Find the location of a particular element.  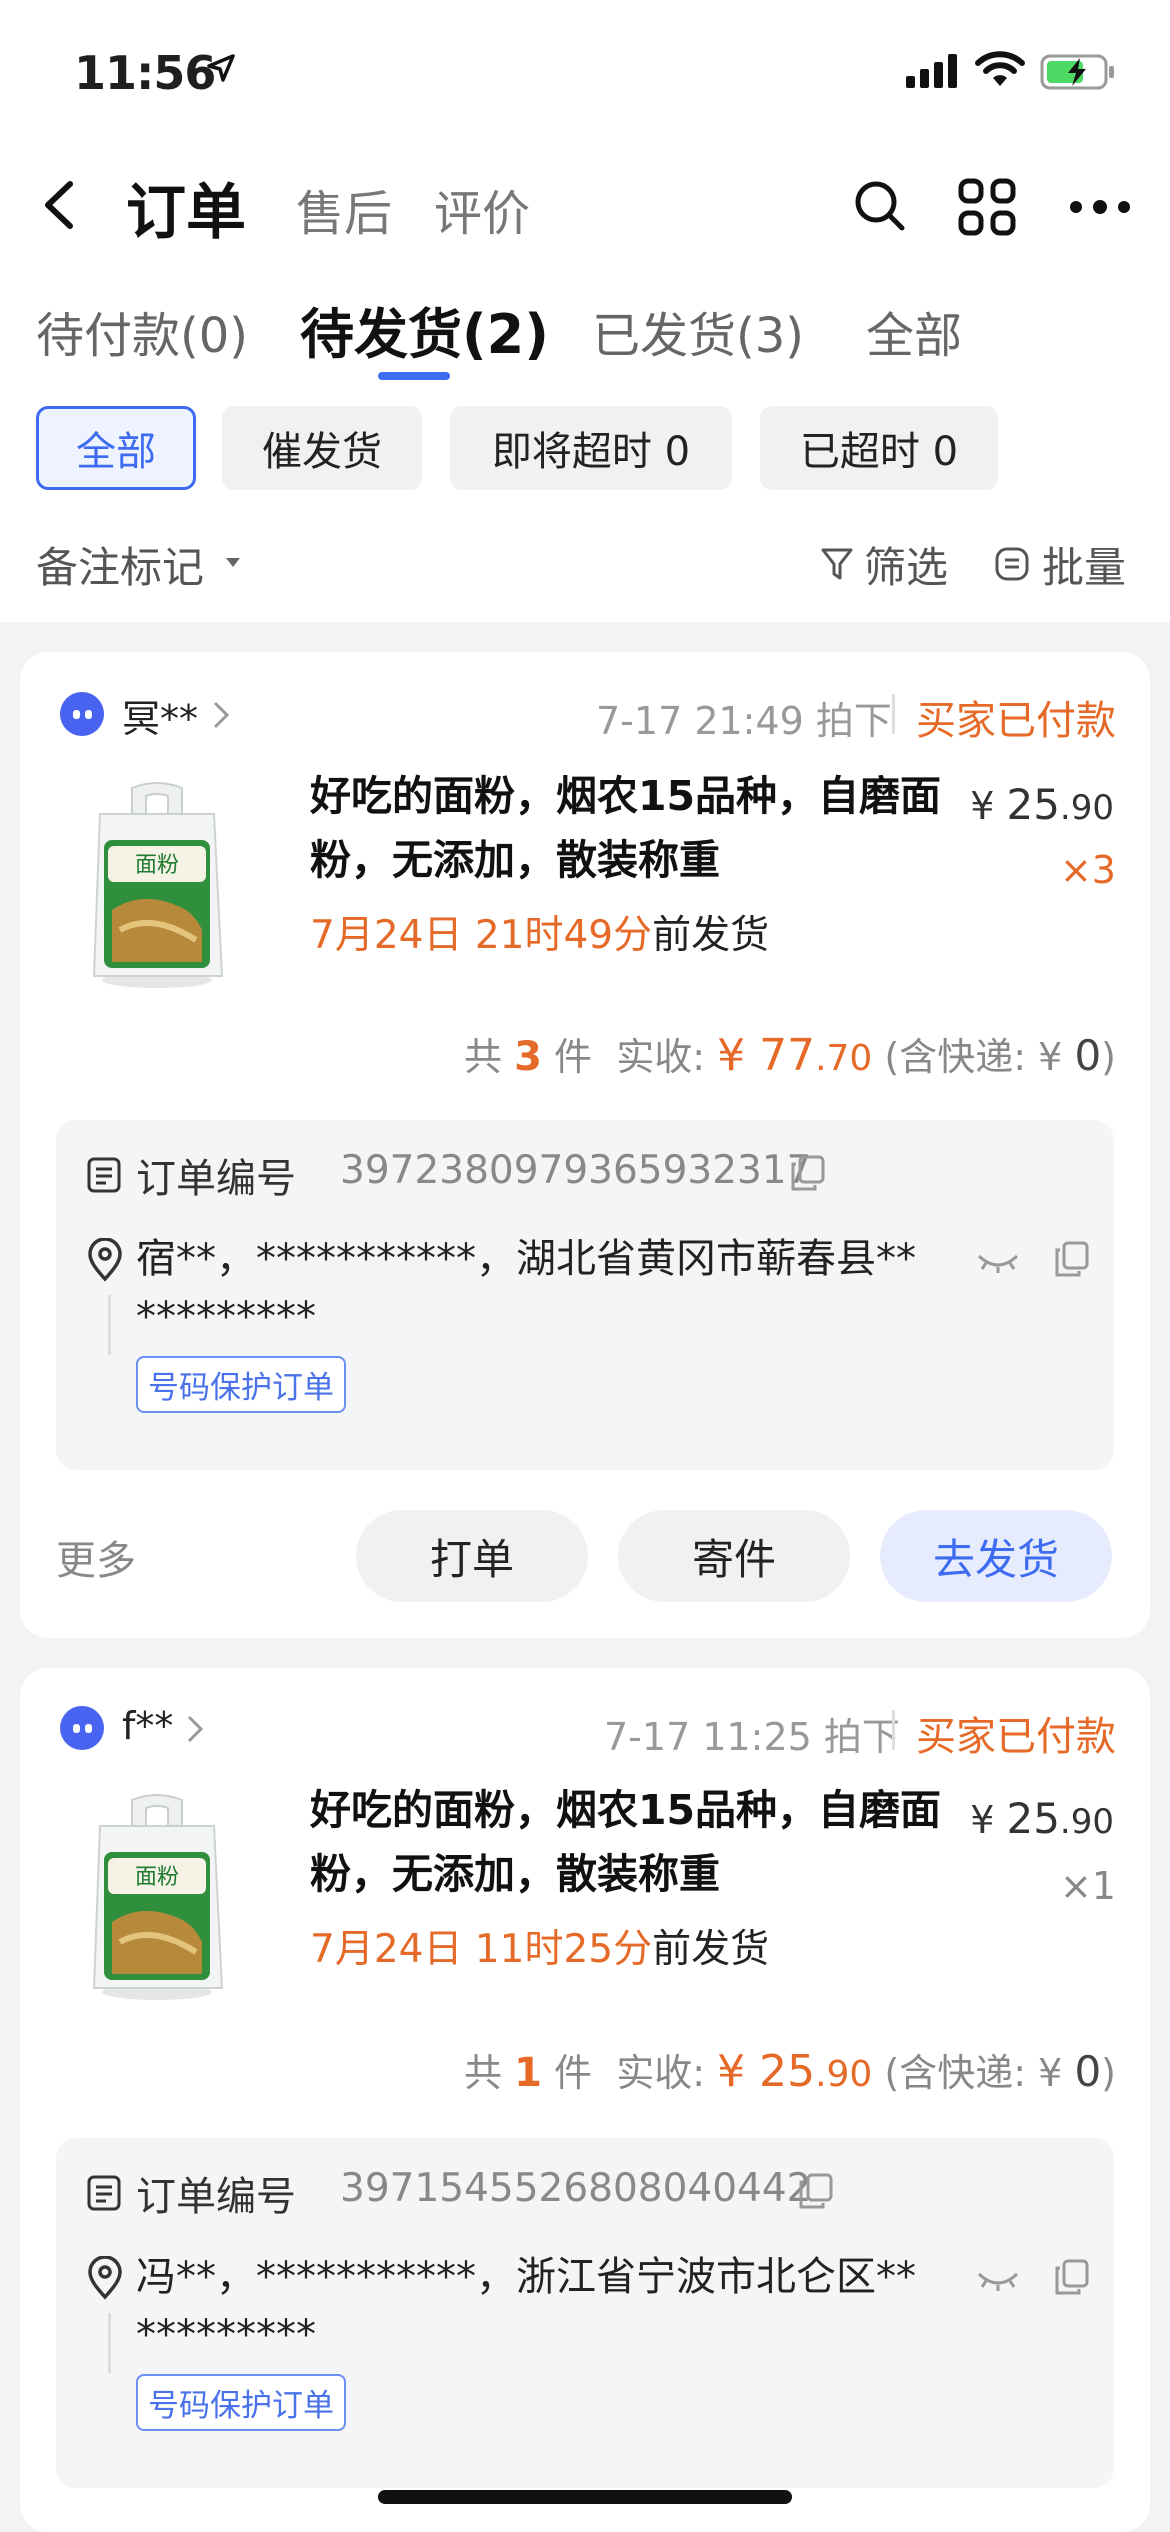

more-dots-icon is located at coordinates (1100, 207).